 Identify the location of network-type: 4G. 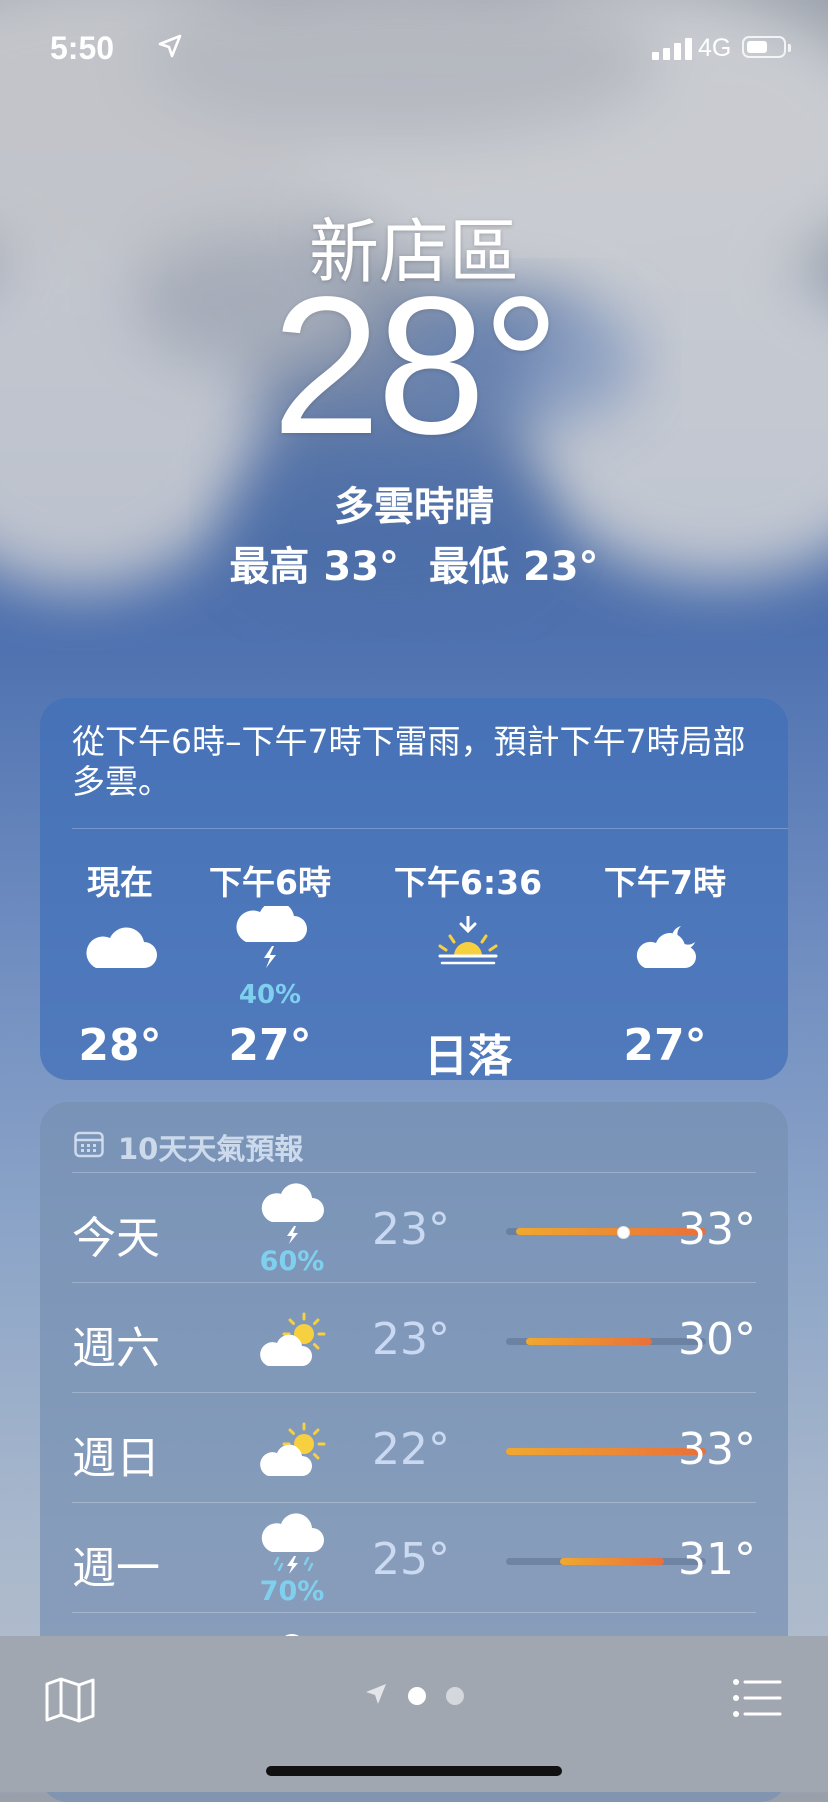
(715, 48).